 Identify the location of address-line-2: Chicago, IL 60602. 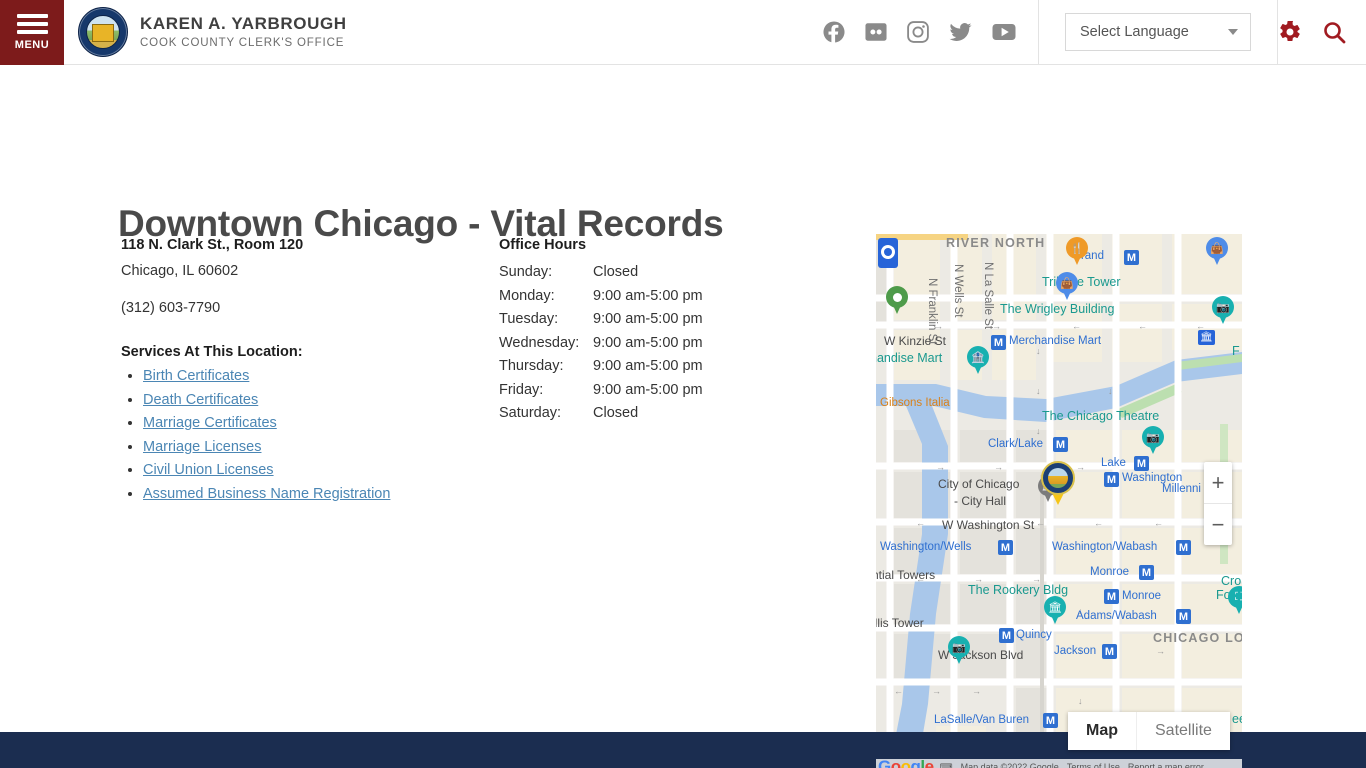
(180, 271).